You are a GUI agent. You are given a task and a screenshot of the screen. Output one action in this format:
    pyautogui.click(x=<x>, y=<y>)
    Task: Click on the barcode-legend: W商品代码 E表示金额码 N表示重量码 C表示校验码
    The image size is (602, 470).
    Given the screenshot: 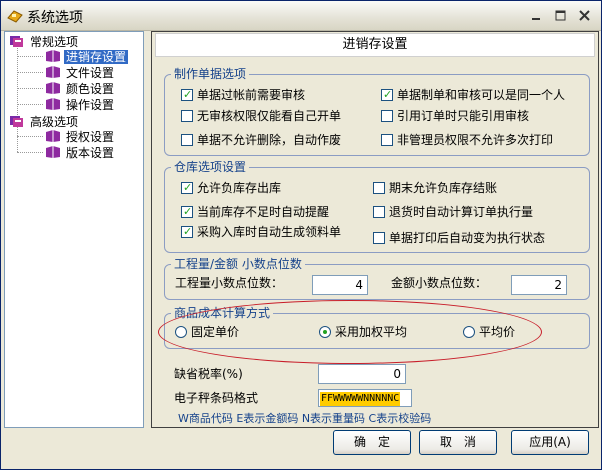 What is the action you would take?
    pyautogui.click(x=305, y=418)
    